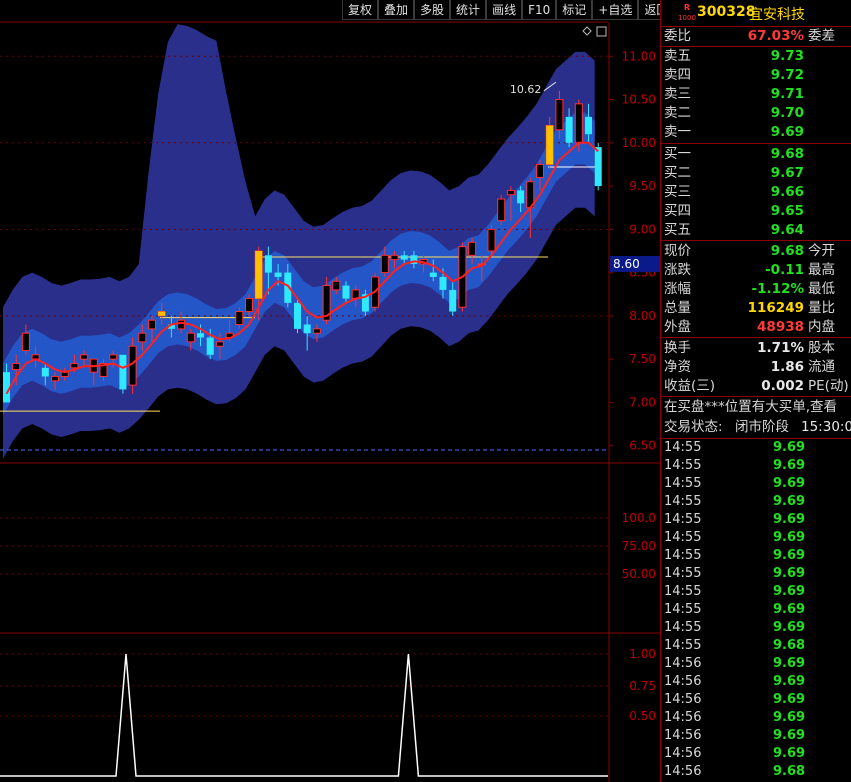 This screenshot has width=851, height=782. I want to click on bid-row: 买四 9.65, so click(756, 211).